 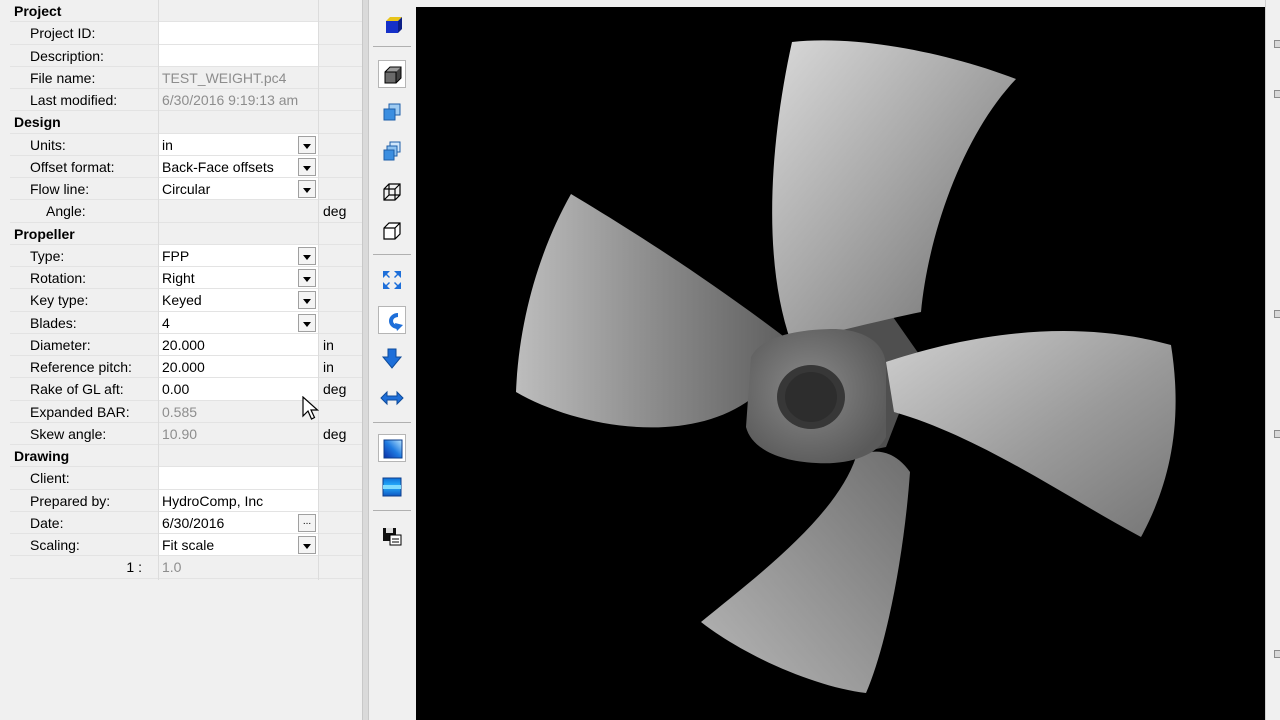 What do you see at coordinates (392, 26) in the screenshot?
I see `cube-solid-blue-icon` at bounding box center [392, 26].